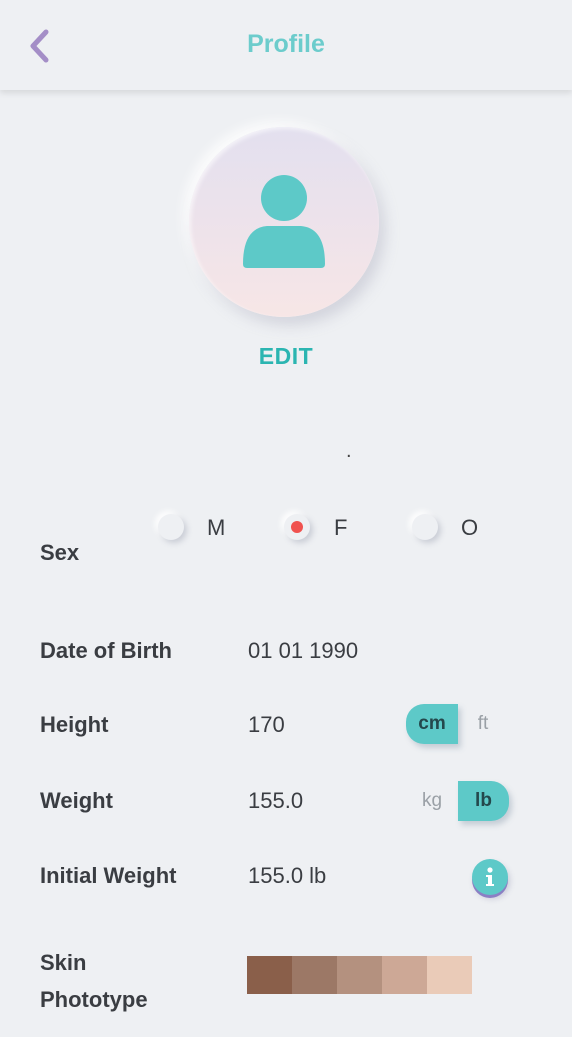  What do you see at coordinates (432, 801) in the screenshot?
I see `weight-unit-kg: kg` at bounding box center [432, 801].